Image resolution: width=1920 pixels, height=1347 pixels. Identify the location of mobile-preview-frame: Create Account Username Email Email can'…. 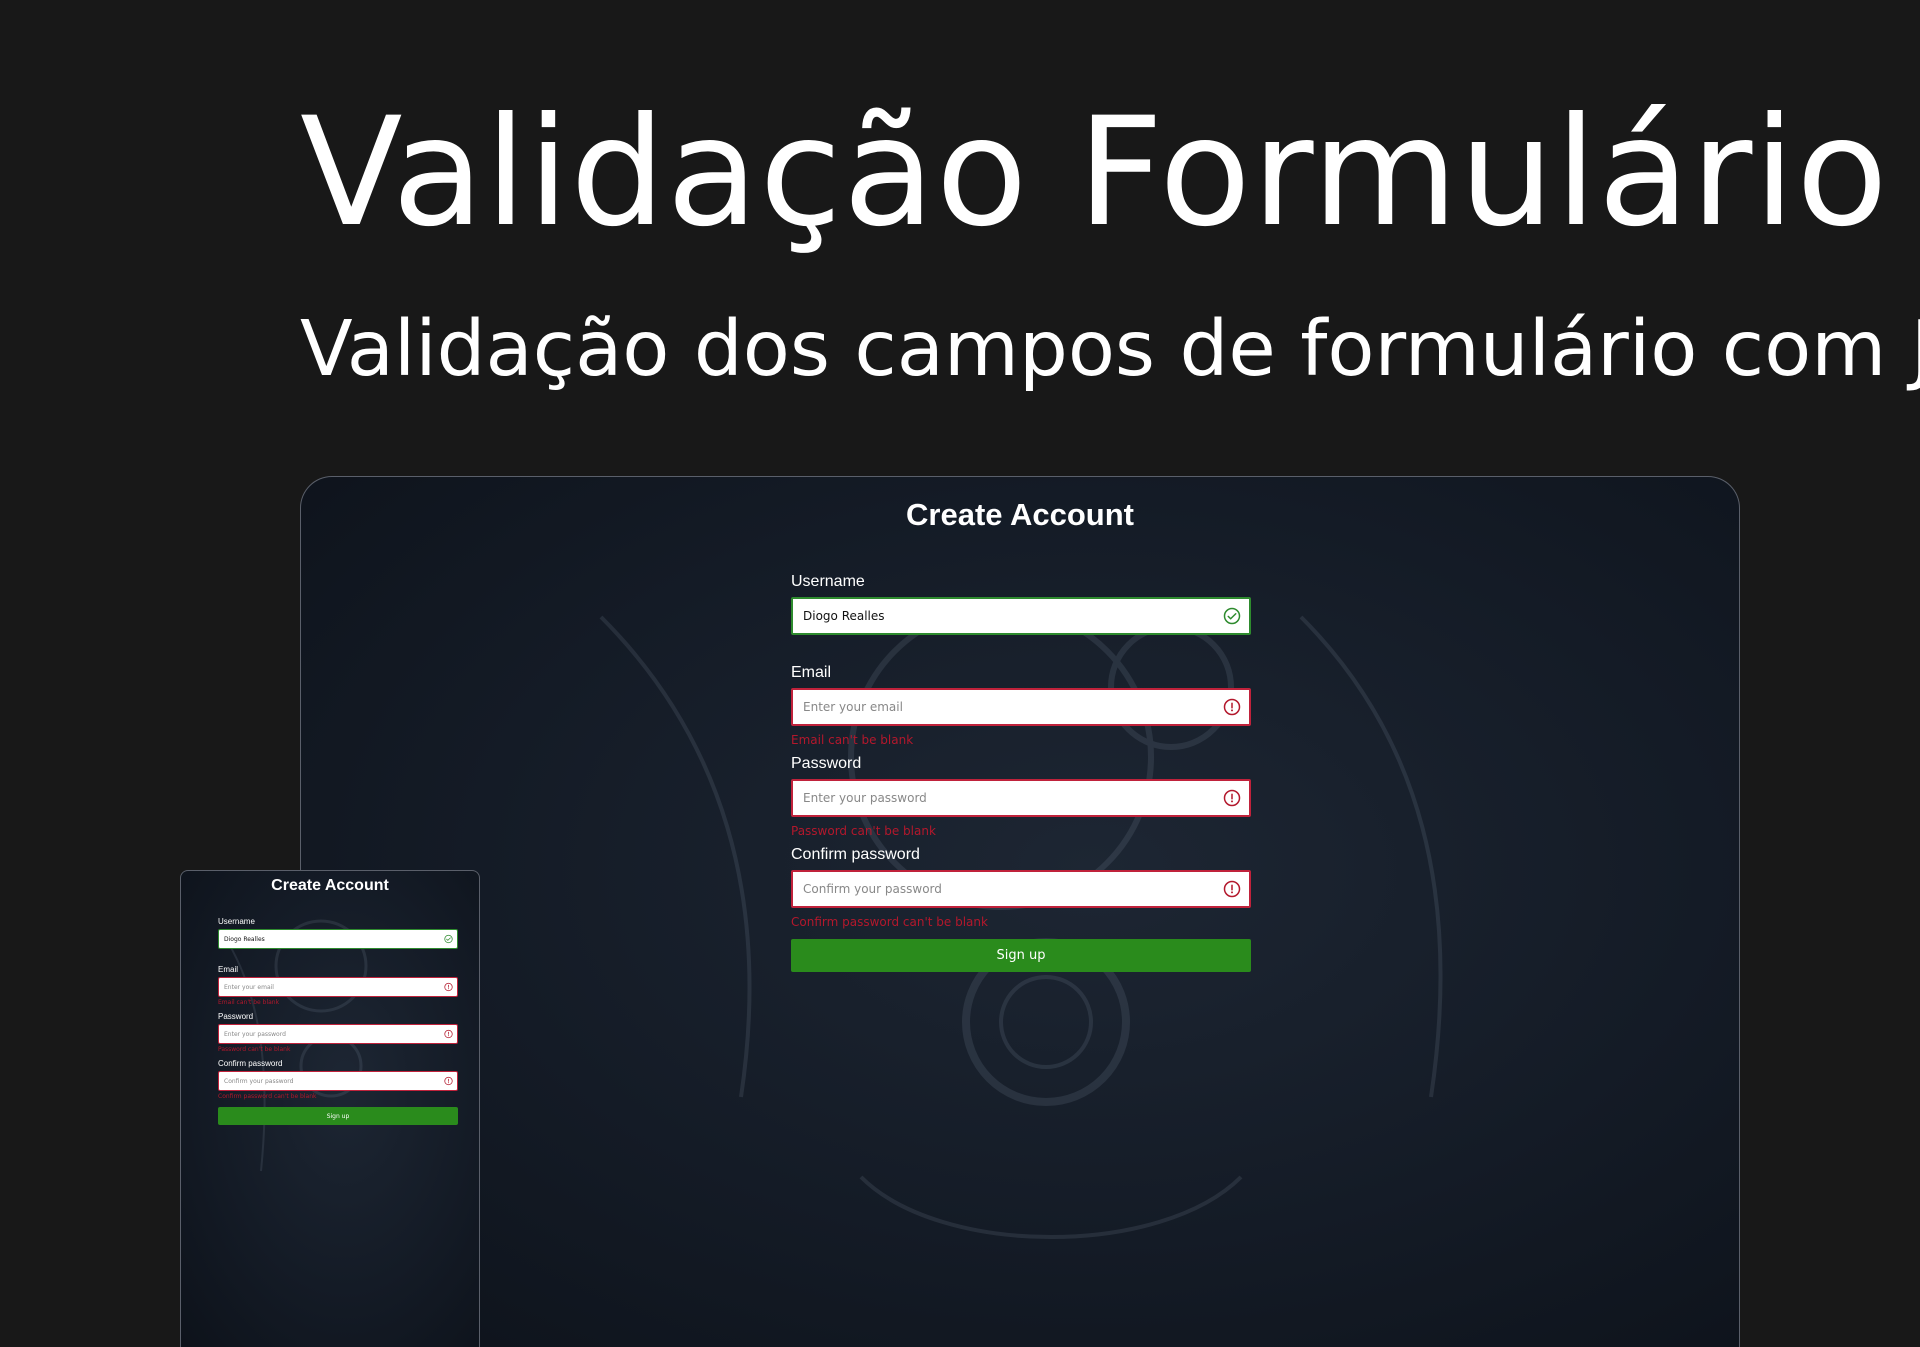
(330, 1108).